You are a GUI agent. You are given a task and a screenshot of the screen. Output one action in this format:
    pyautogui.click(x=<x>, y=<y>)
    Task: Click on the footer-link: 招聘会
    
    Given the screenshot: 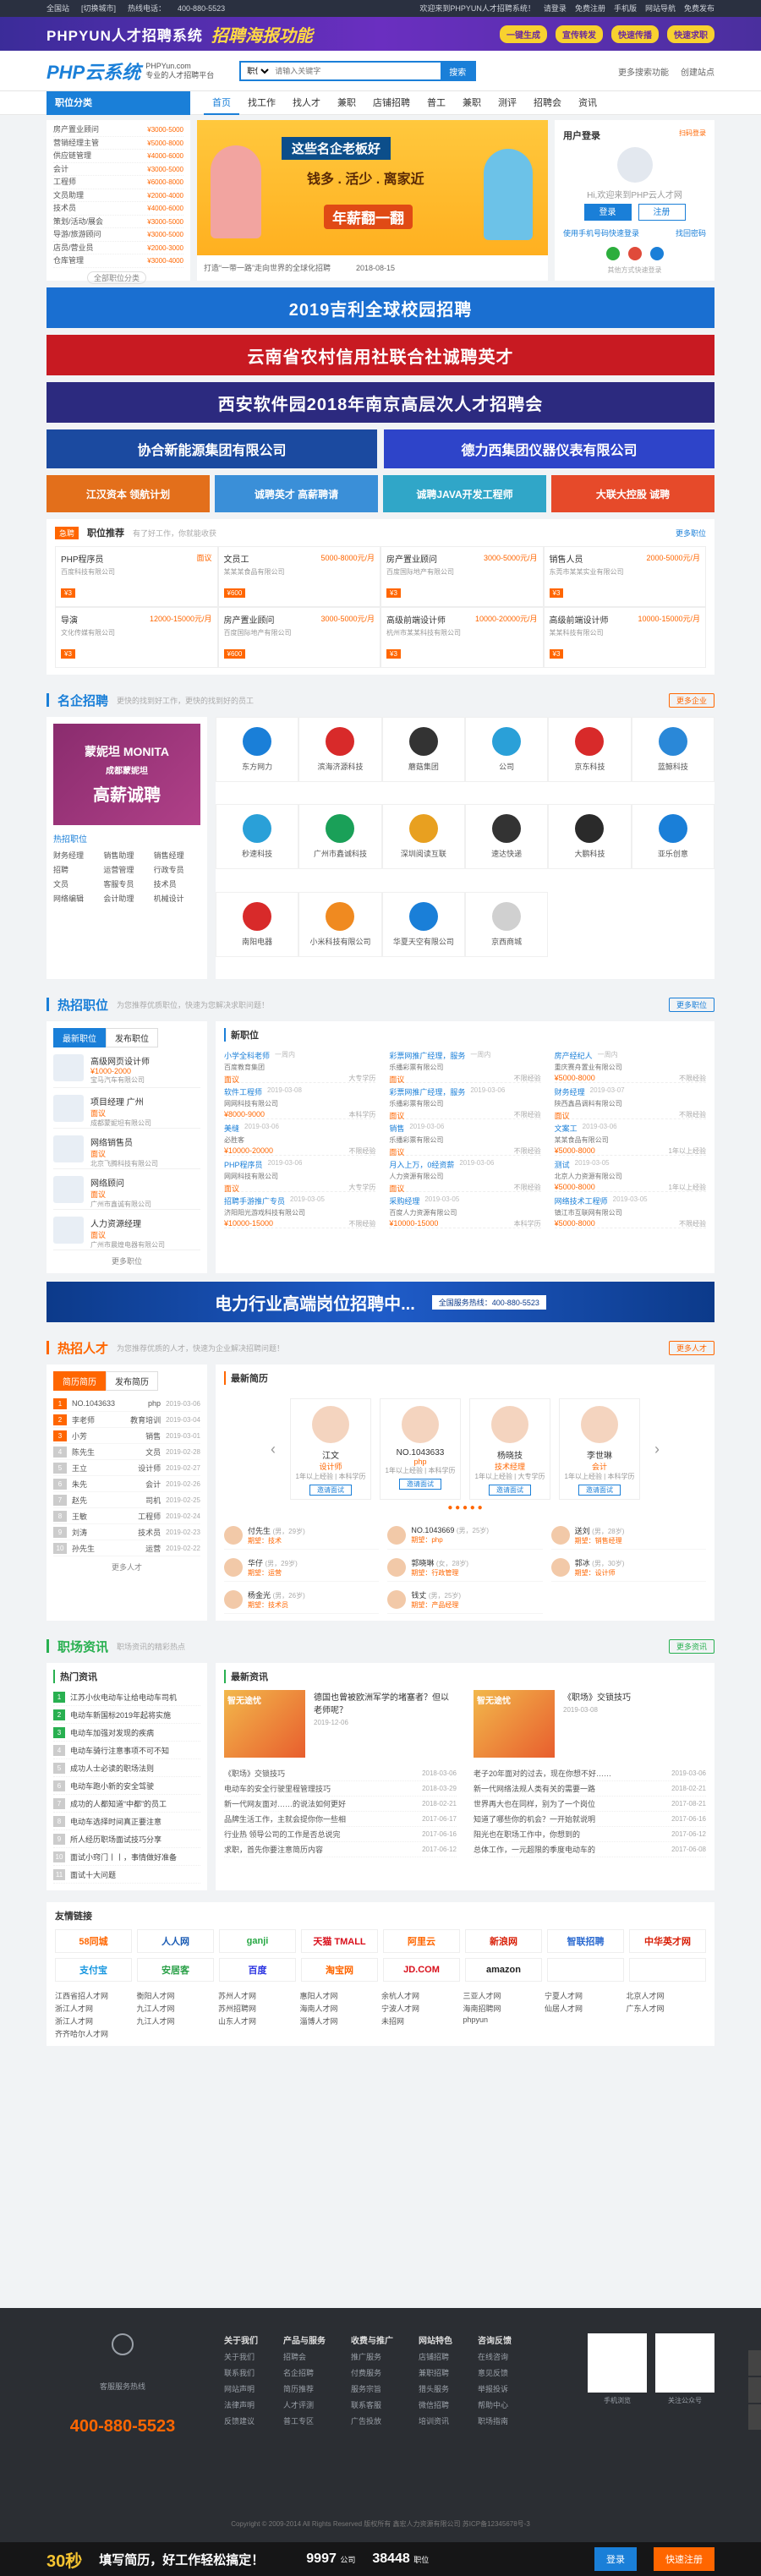 What is the action you would take?
    pyautogui.click(x=304, y=2356)
    